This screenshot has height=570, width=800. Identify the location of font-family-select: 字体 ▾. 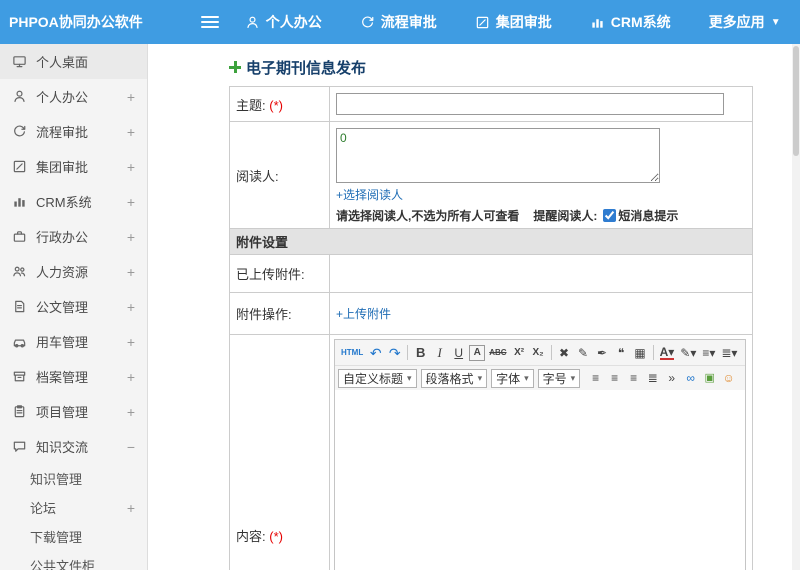
(512, 378).